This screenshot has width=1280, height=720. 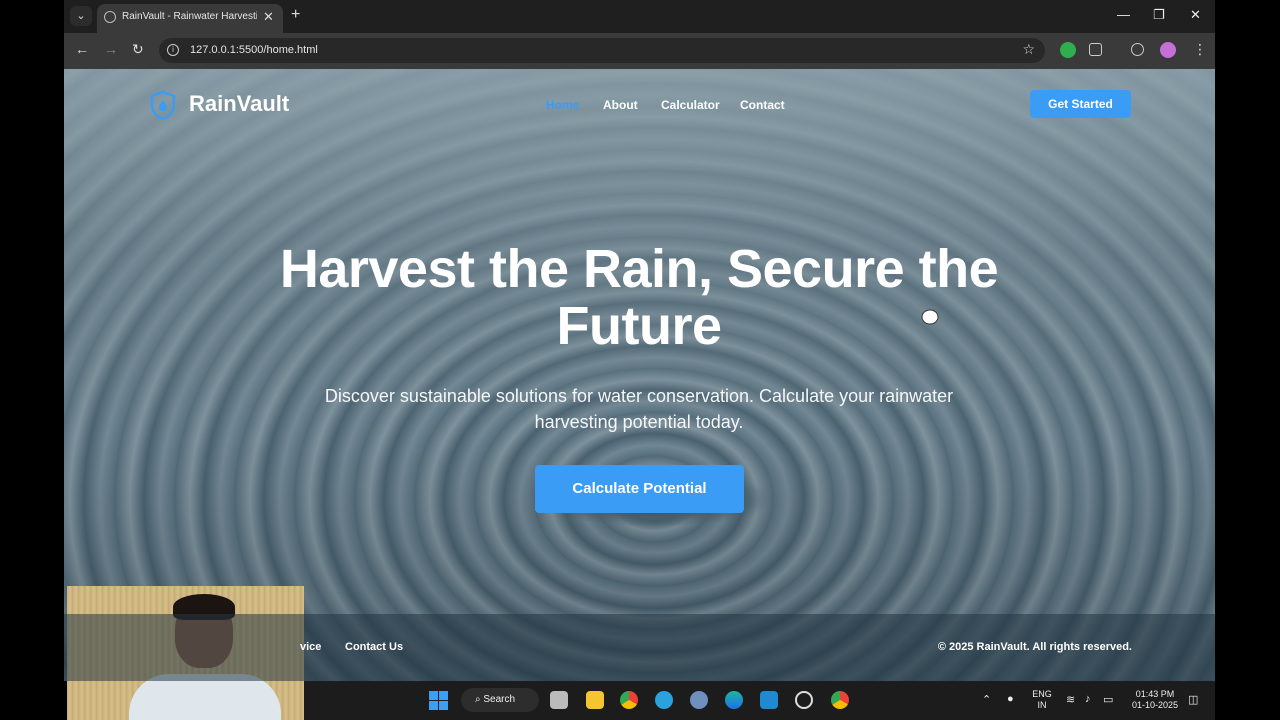 I want to click on lang-region: IN, so click(x=1042, y=705).